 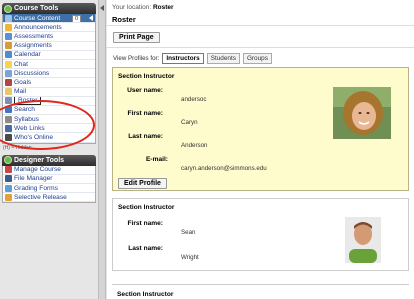 What do you see at coordinates (8, 18) in the screenshot?
I see `course-content-icon` at bounding box center [8, 18].